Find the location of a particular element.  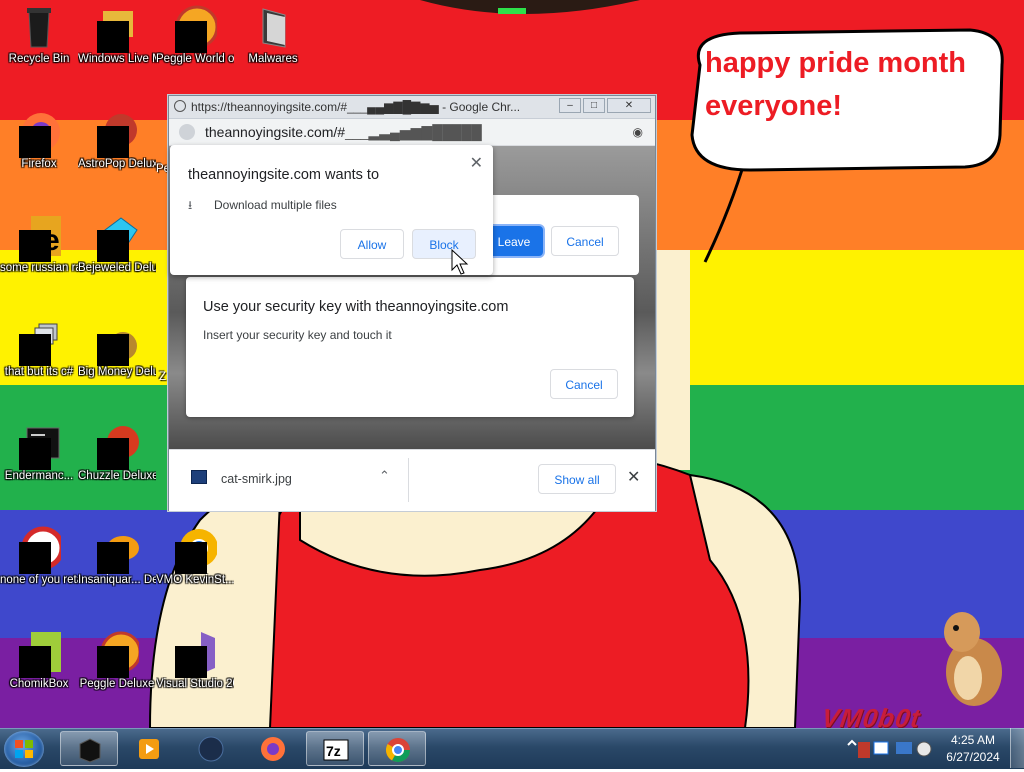

astropop-icon is located at coordinates (117, 134).